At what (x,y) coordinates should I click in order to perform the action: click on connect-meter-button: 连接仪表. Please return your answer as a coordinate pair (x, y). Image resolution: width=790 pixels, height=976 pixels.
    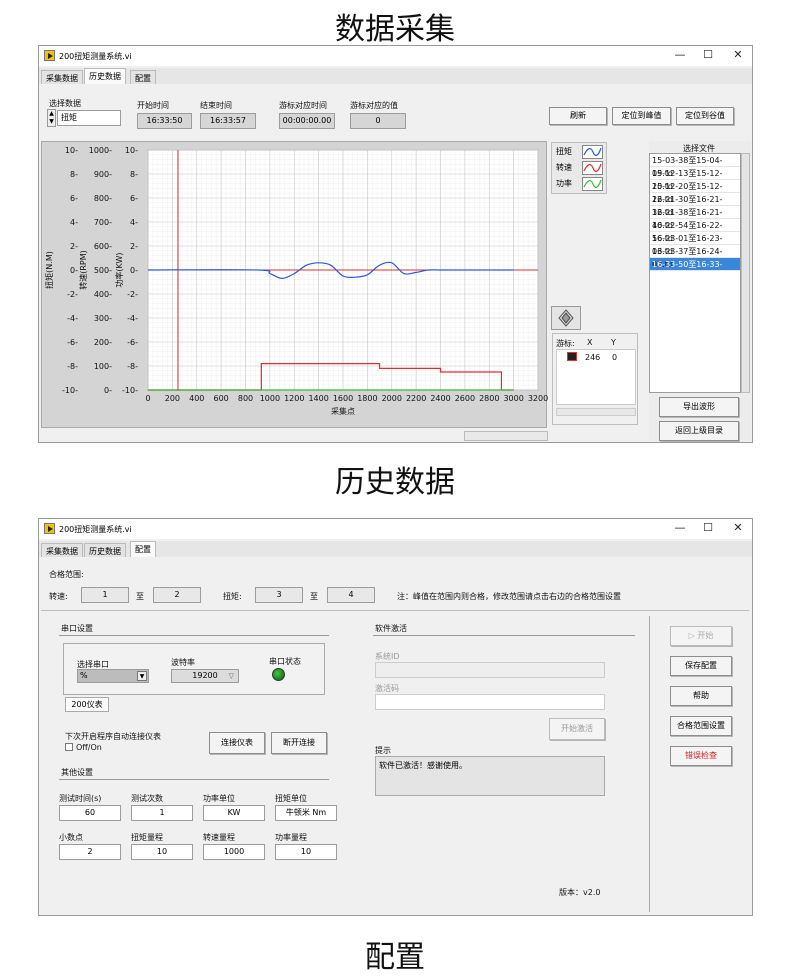
    Looking at the image, I should click on (237, 743).